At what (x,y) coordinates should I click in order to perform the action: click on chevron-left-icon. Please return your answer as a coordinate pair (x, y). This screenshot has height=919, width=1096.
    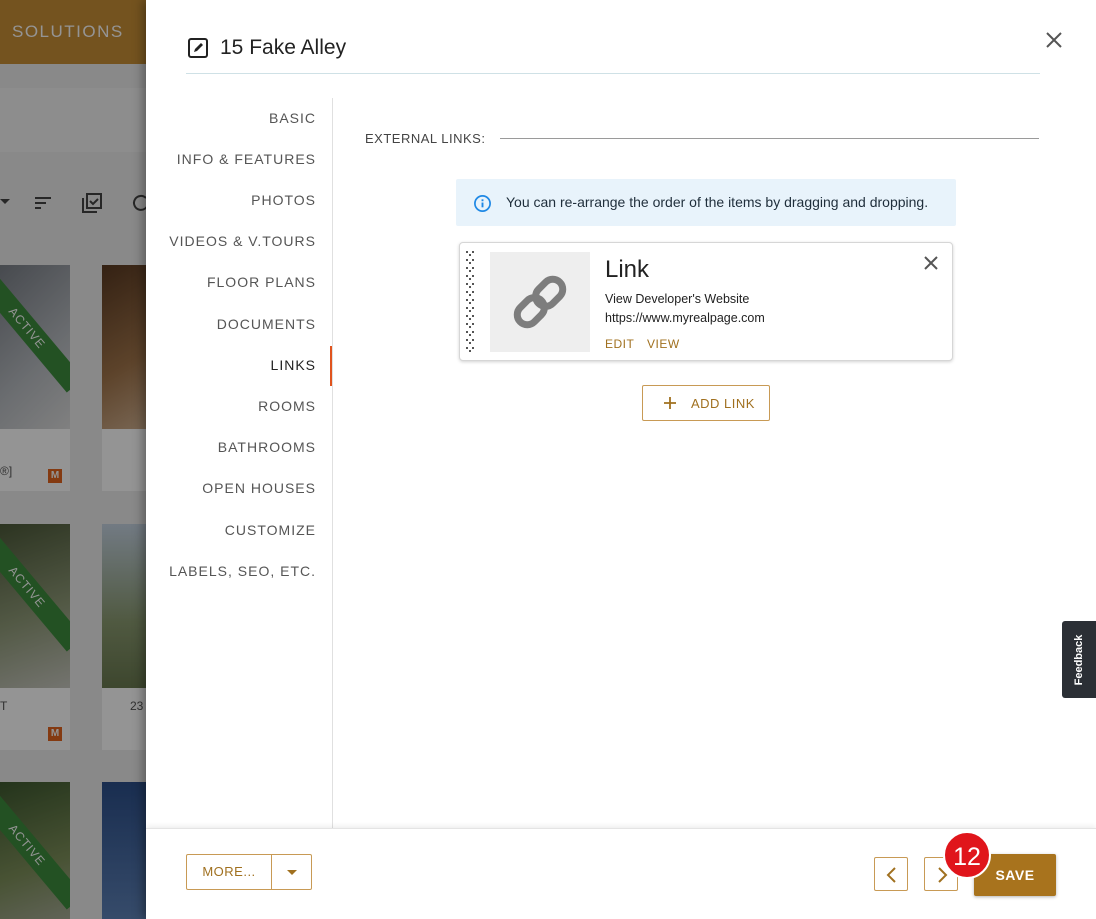
    Looking at the image, I should click on (891, 875).